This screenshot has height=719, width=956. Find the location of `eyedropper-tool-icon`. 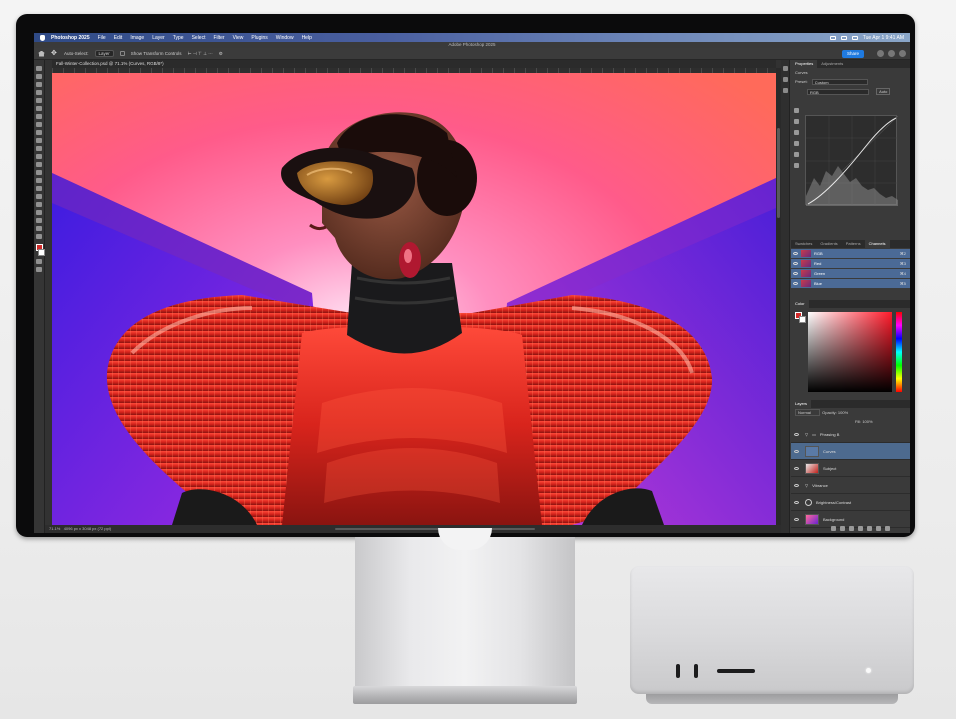

eyedropper-tool-icon is located at coordinates (39, 116).